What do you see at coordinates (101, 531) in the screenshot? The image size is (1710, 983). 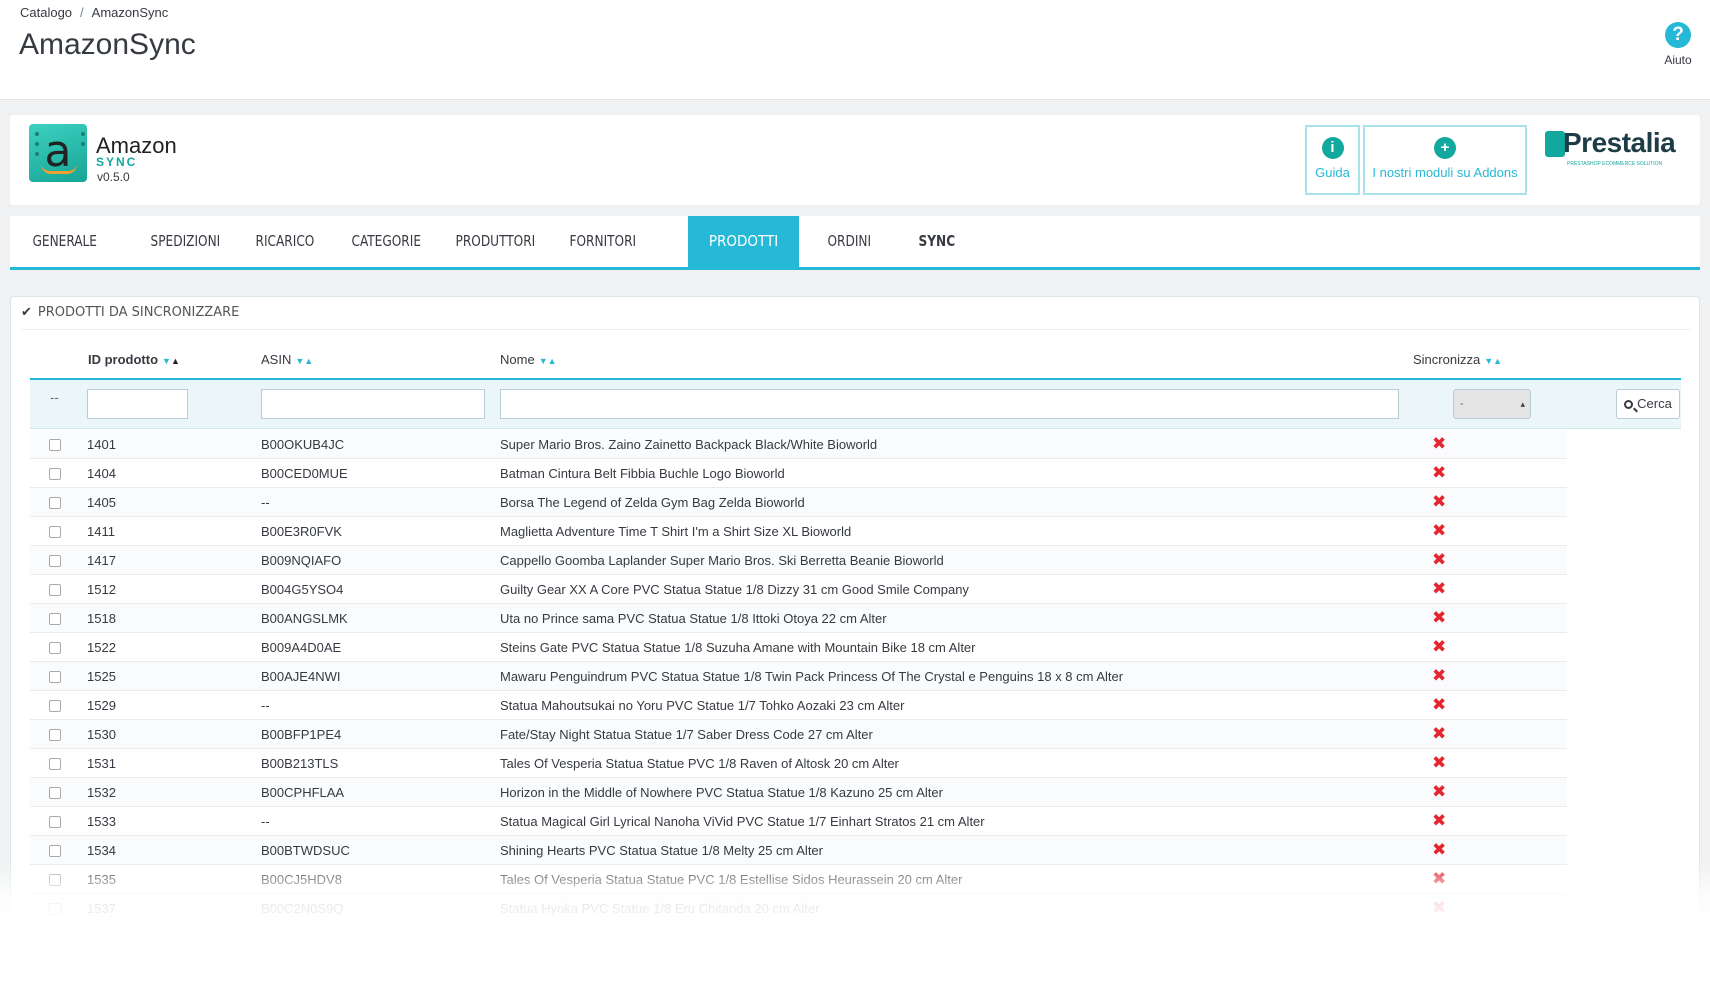 I see `row-id: 1411` at bounding box center [101, 531].